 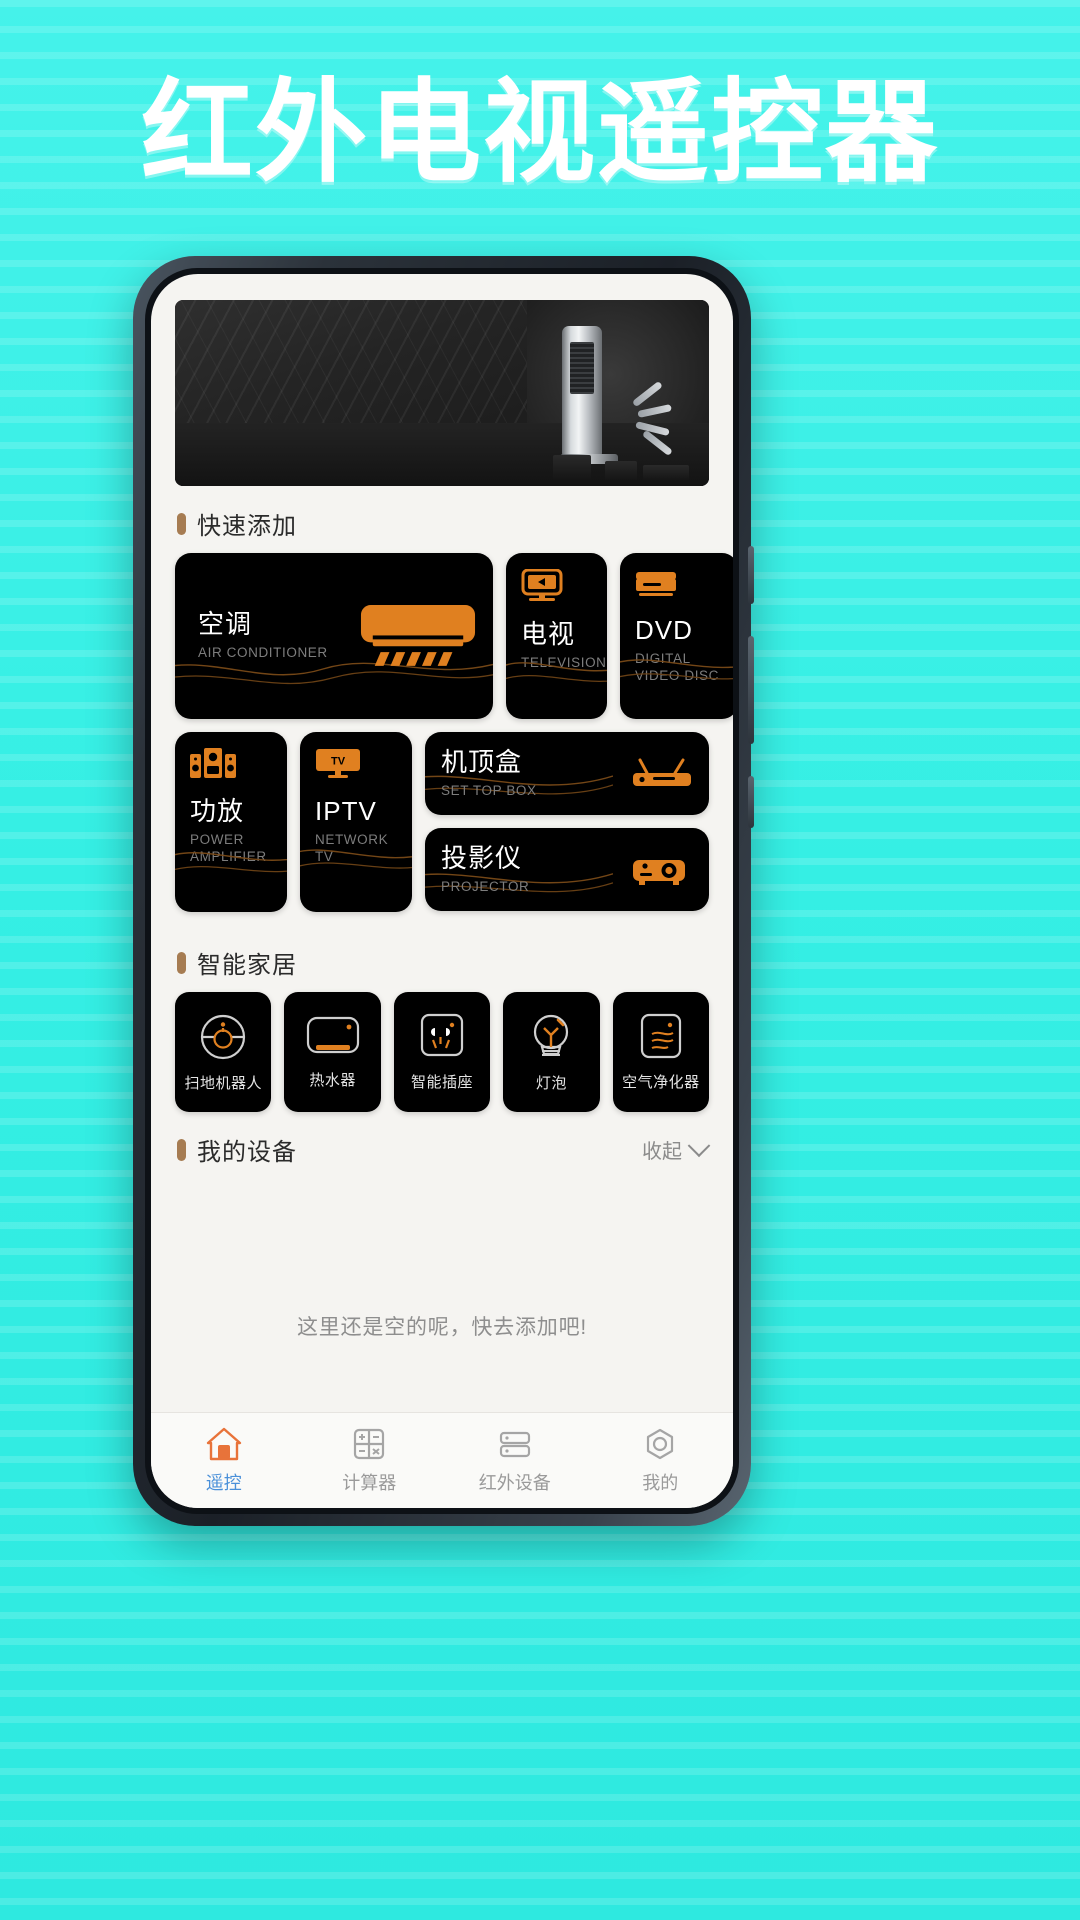 I want to click on card-title-cn: IPTV, so click(x=346, y=811).